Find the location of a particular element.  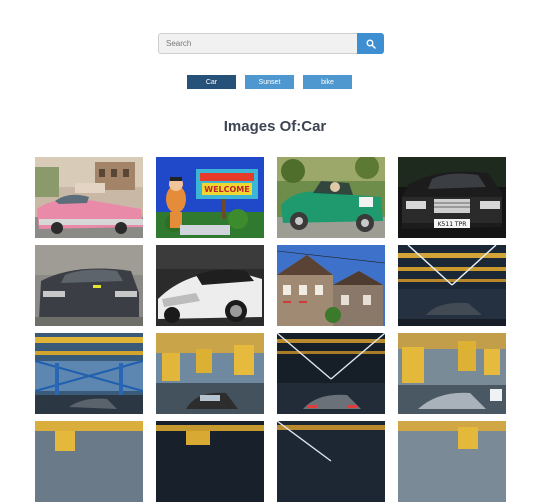

image-tile-green-roadster is located at coordinates (331, 197).